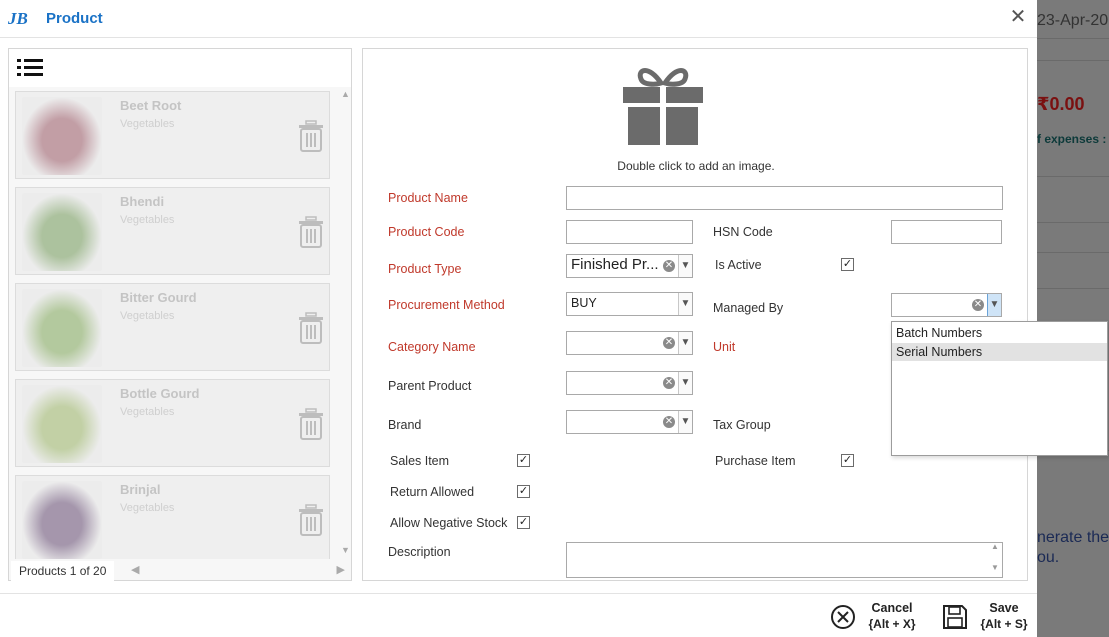 This screenshot has width=1109, height=637. I want to click on procurement-method-value: BUY, so click(584, 303).